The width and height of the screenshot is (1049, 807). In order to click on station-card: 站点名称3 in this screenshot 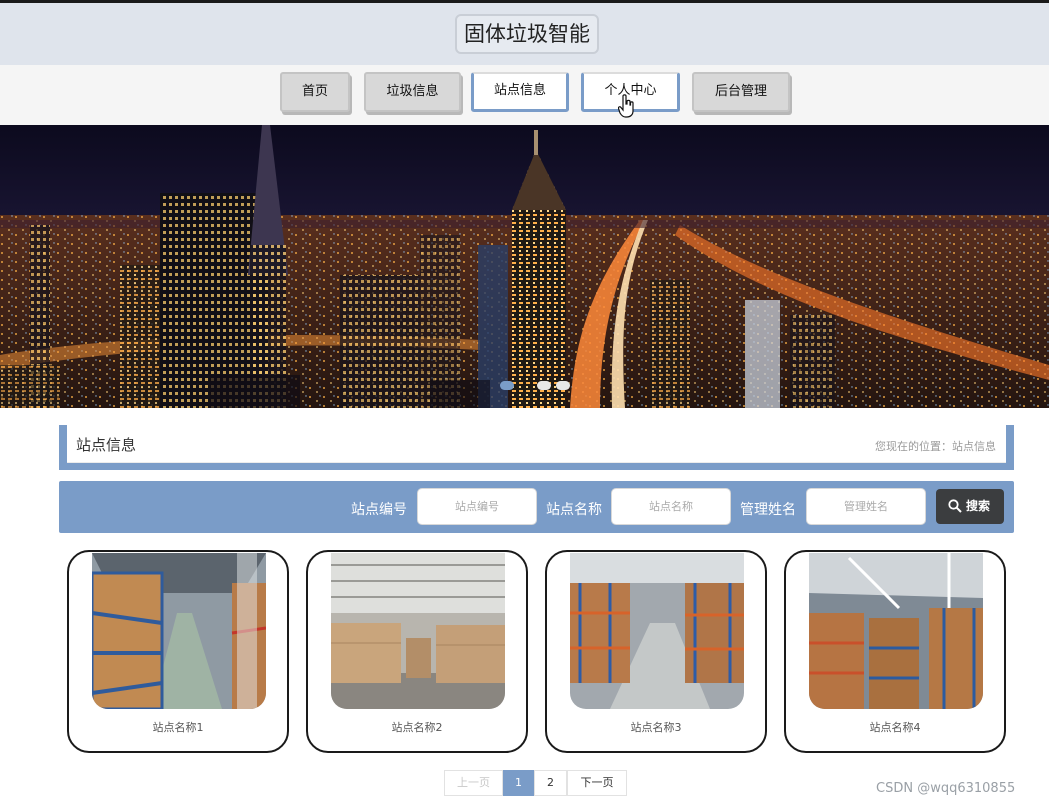, I will do `click(656, 651)`.